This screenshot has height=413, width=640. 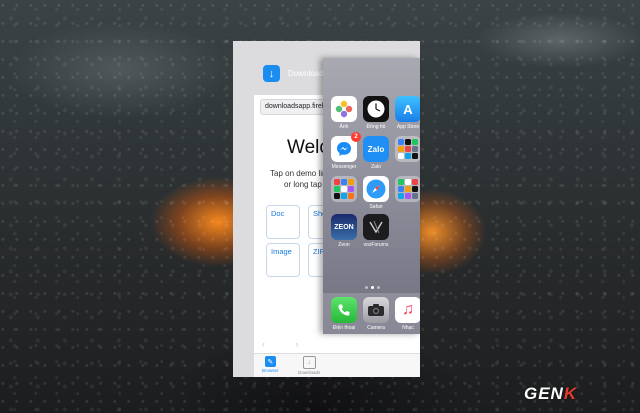 What do you see at coordinates (283, 222) in the screenshot?
I see `demo-link-doc: Doc` at bounding box center [283, 222].